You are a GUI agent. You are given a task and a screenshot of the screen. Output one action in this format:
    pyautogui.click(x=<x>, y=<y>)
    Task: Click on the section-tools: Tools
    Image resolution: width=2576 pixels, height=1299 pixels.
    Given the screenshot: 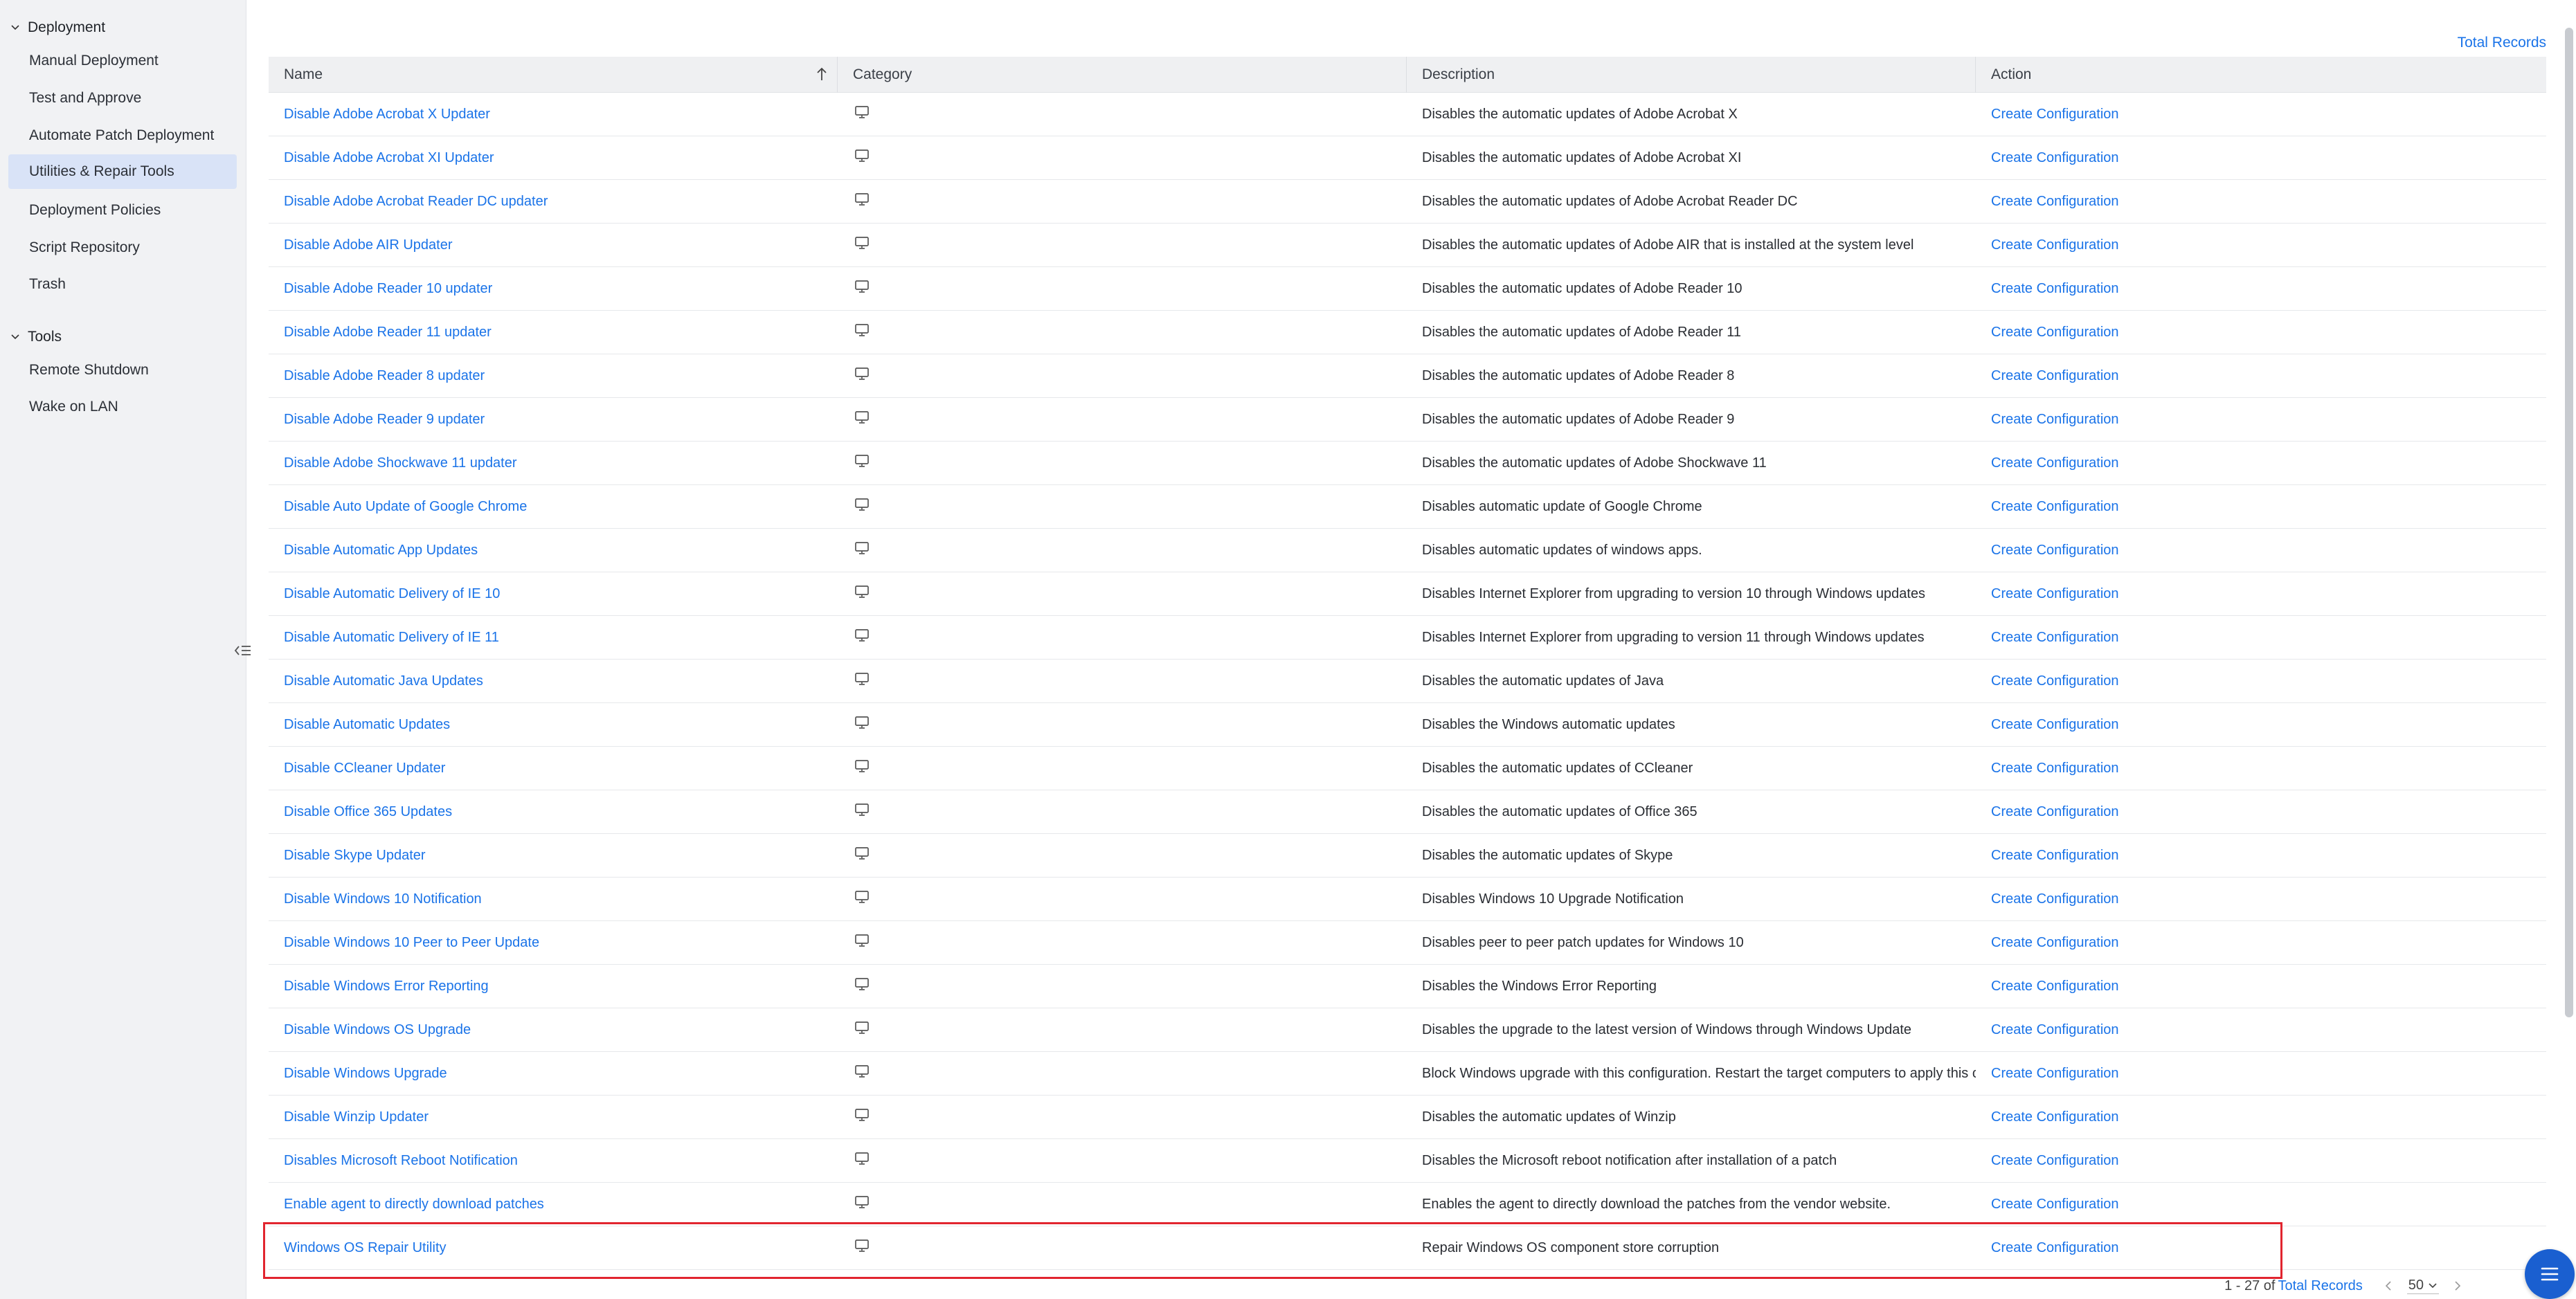 What is the action you would take?
    pyautogui.click(x=35, y=337)
    